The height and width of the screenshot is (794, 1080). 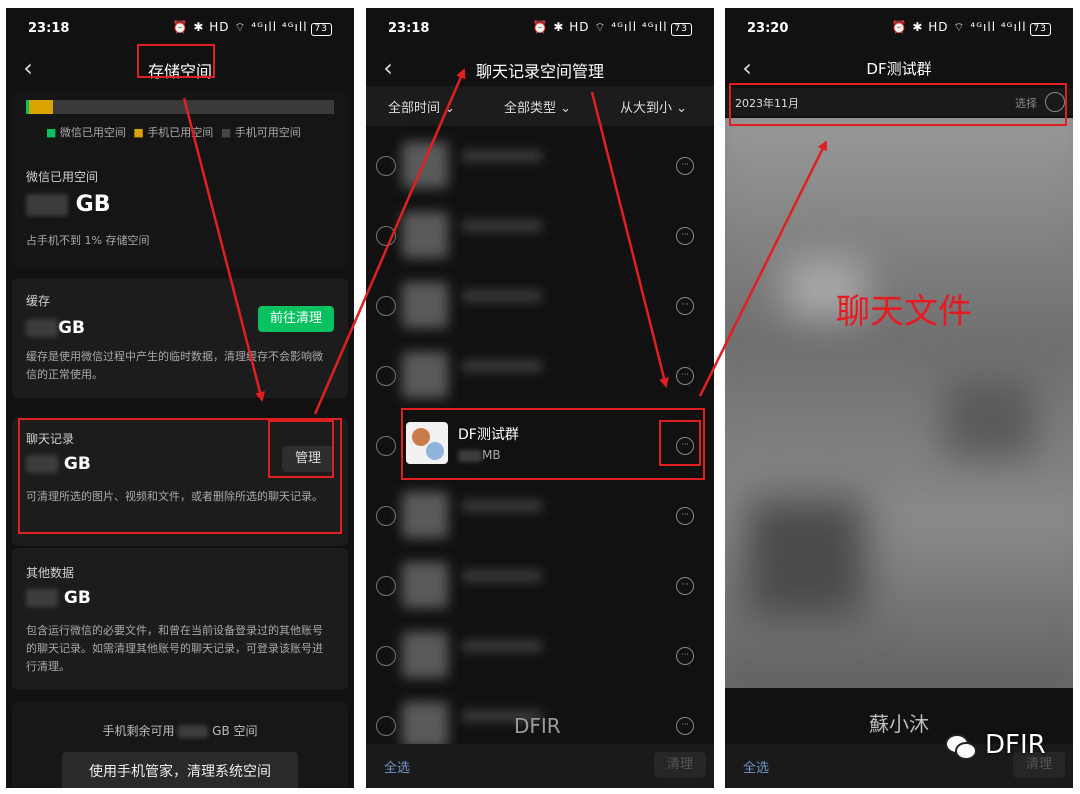 What do you see at coordinates (389, 241) in the screenshot?
I see `arrow-manage-to-page` at bounding box center [389, 241].